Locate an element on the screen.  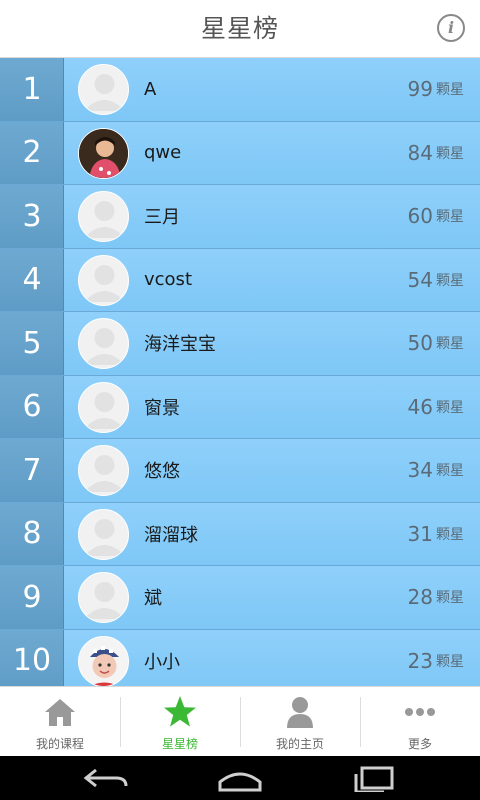
ranking-row: 1 A 99 颗星 is located at coordinates (240, 90).